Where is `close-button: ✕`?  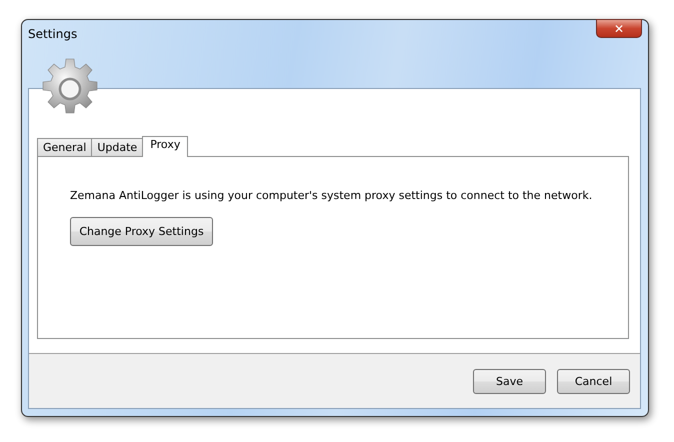
close-button: ✕ is located at coordinates (619, 28).